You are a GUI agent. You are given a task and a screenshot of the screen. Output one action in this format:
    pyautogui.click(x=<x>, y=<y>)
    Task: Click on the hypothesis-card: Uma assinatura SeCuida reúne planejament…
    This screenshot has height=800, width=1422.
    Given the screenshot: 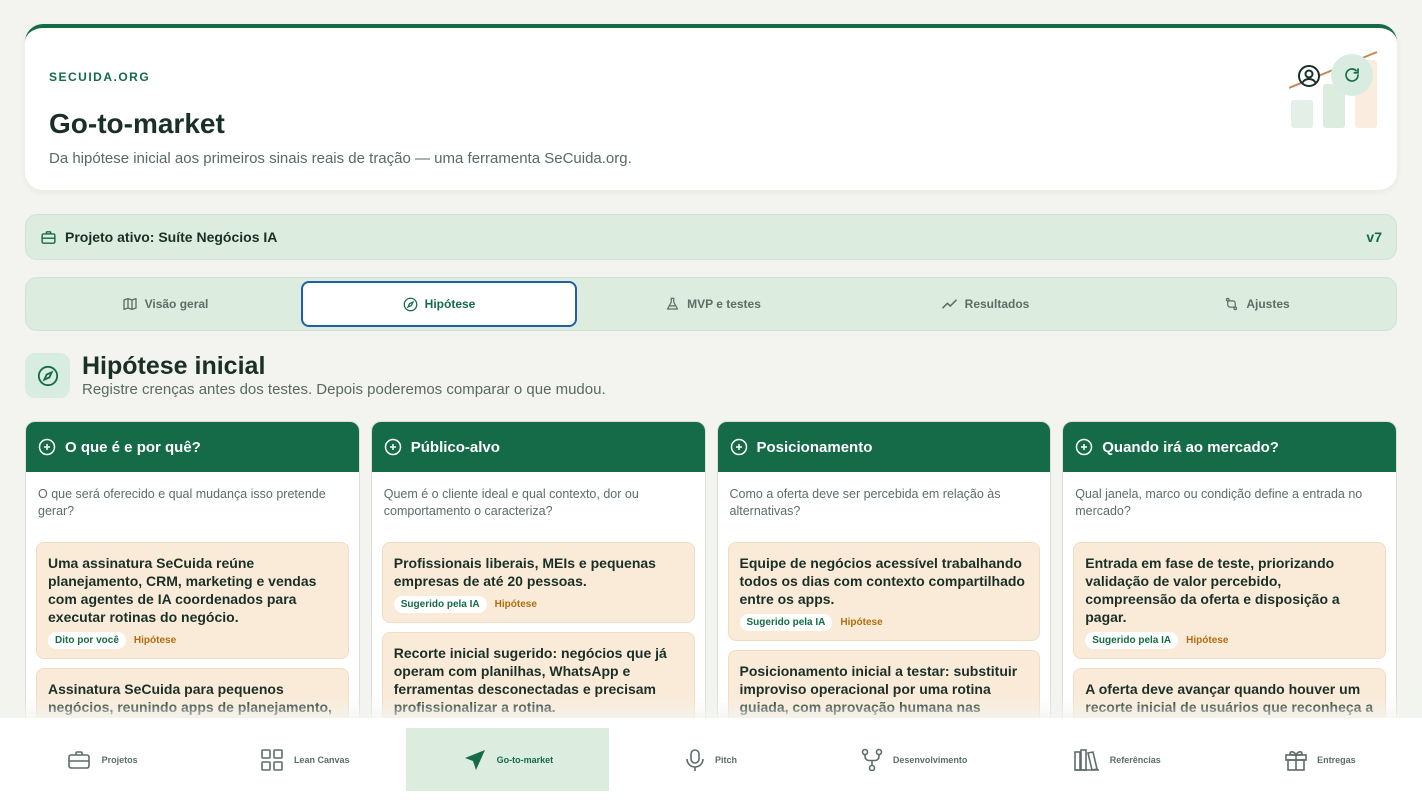 What is the action you would take?
    pyautogui.click(x=192, y=600)
    